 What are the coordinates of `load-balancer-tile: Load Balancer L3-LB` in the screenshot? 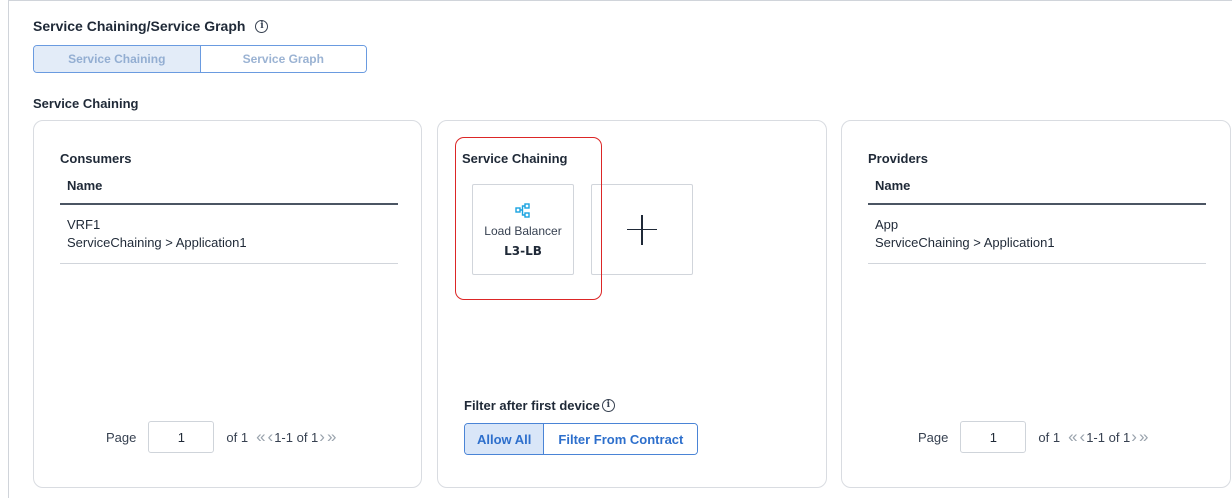 It's located at (523, 229).